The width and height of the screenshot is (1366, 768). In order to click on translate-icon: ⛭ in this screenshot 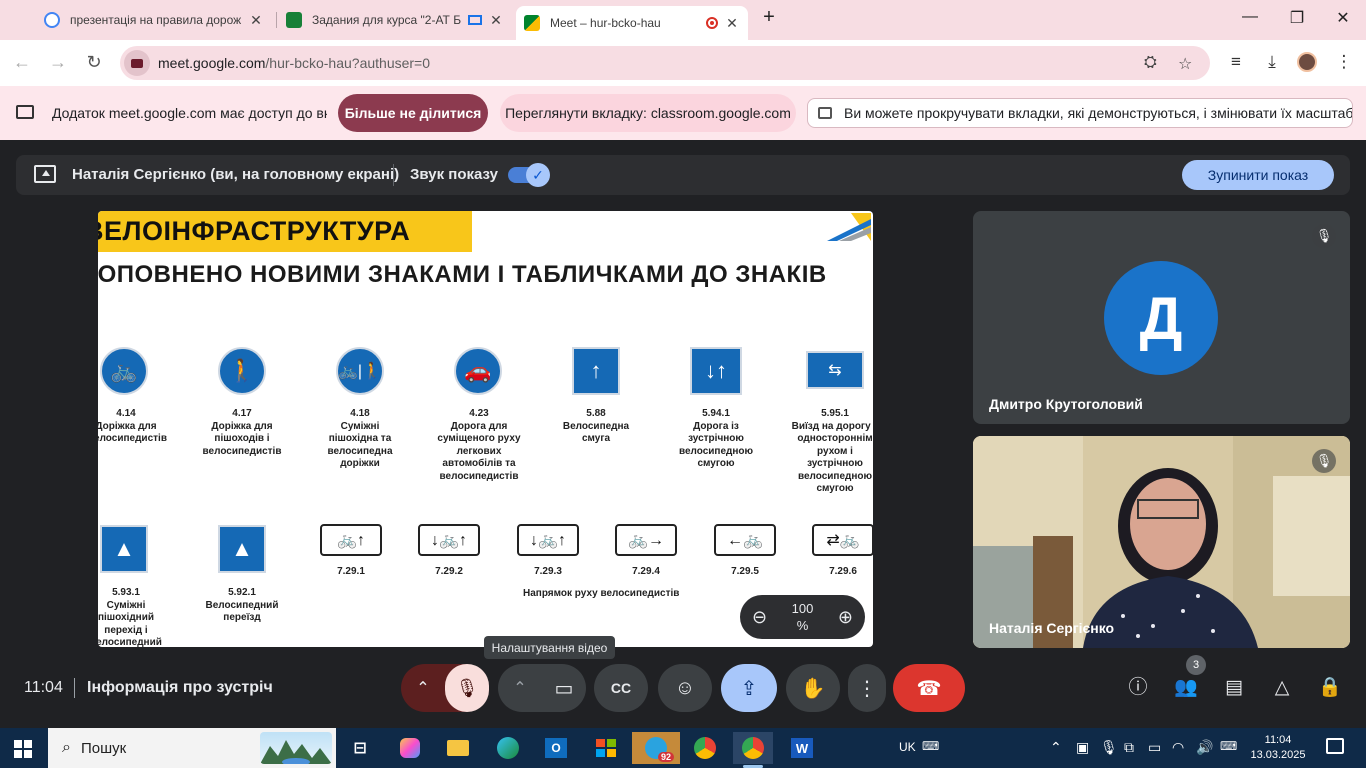, I will do `click(1150, 63)`.